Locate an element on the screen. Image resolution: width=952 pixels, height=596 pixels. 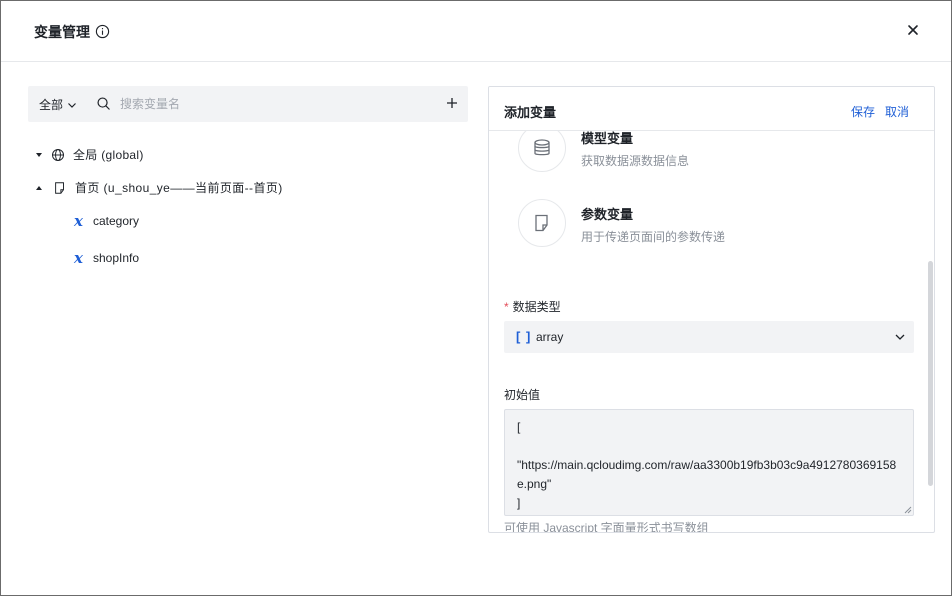
tree-item-variable: x shopInfo is located at coordinates (106, 258).